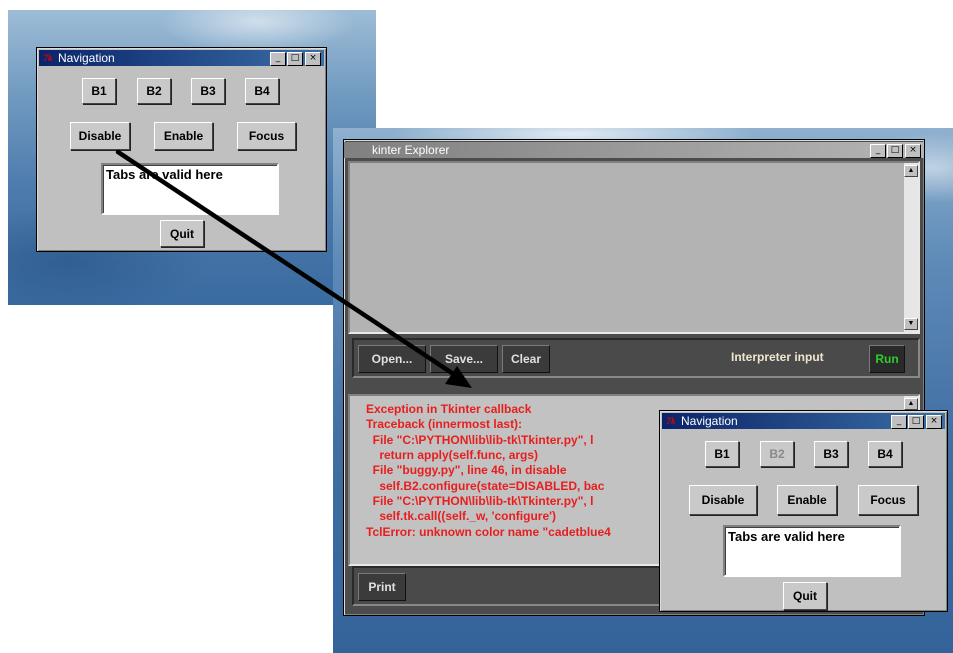 Image resolution: width=953 pixels, height=653 pixels. Describe the element at coordinates (154, 91) in the screenshot. I see `b2-button: B2` at that location.